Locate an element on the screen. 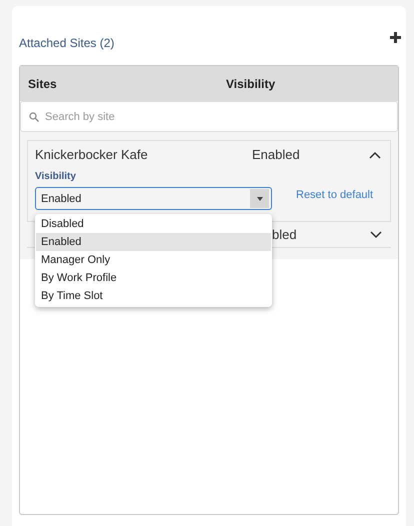 The height and width of the screenshot is (526, 414). column-header: Visibility is located at coordinates (251, 83).